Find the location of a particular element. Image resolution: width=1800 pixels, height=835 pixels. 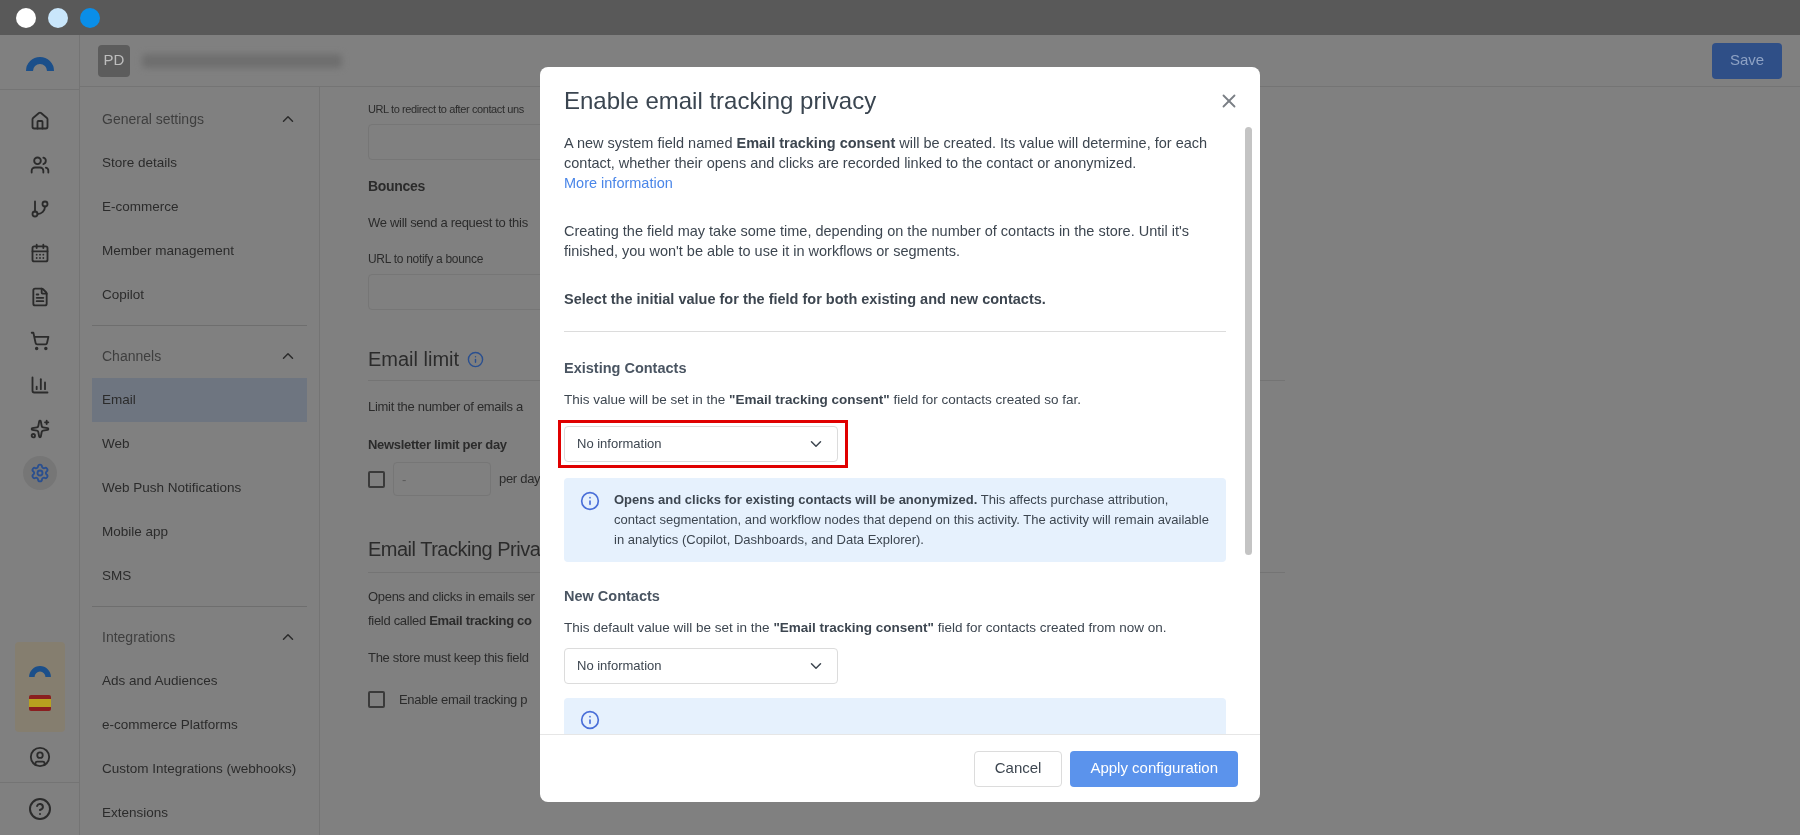

help-icon is located at coordinates (39, 809).